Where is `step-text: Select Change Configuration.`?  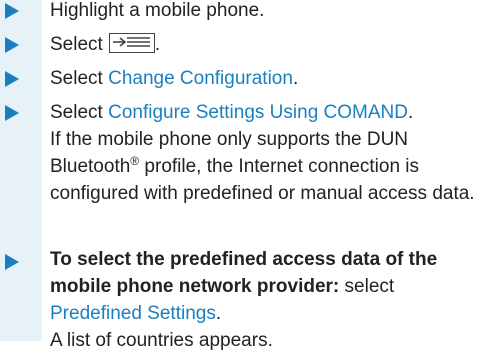
step-text: Select Change Configuration. is located at coordinates (265, 78).